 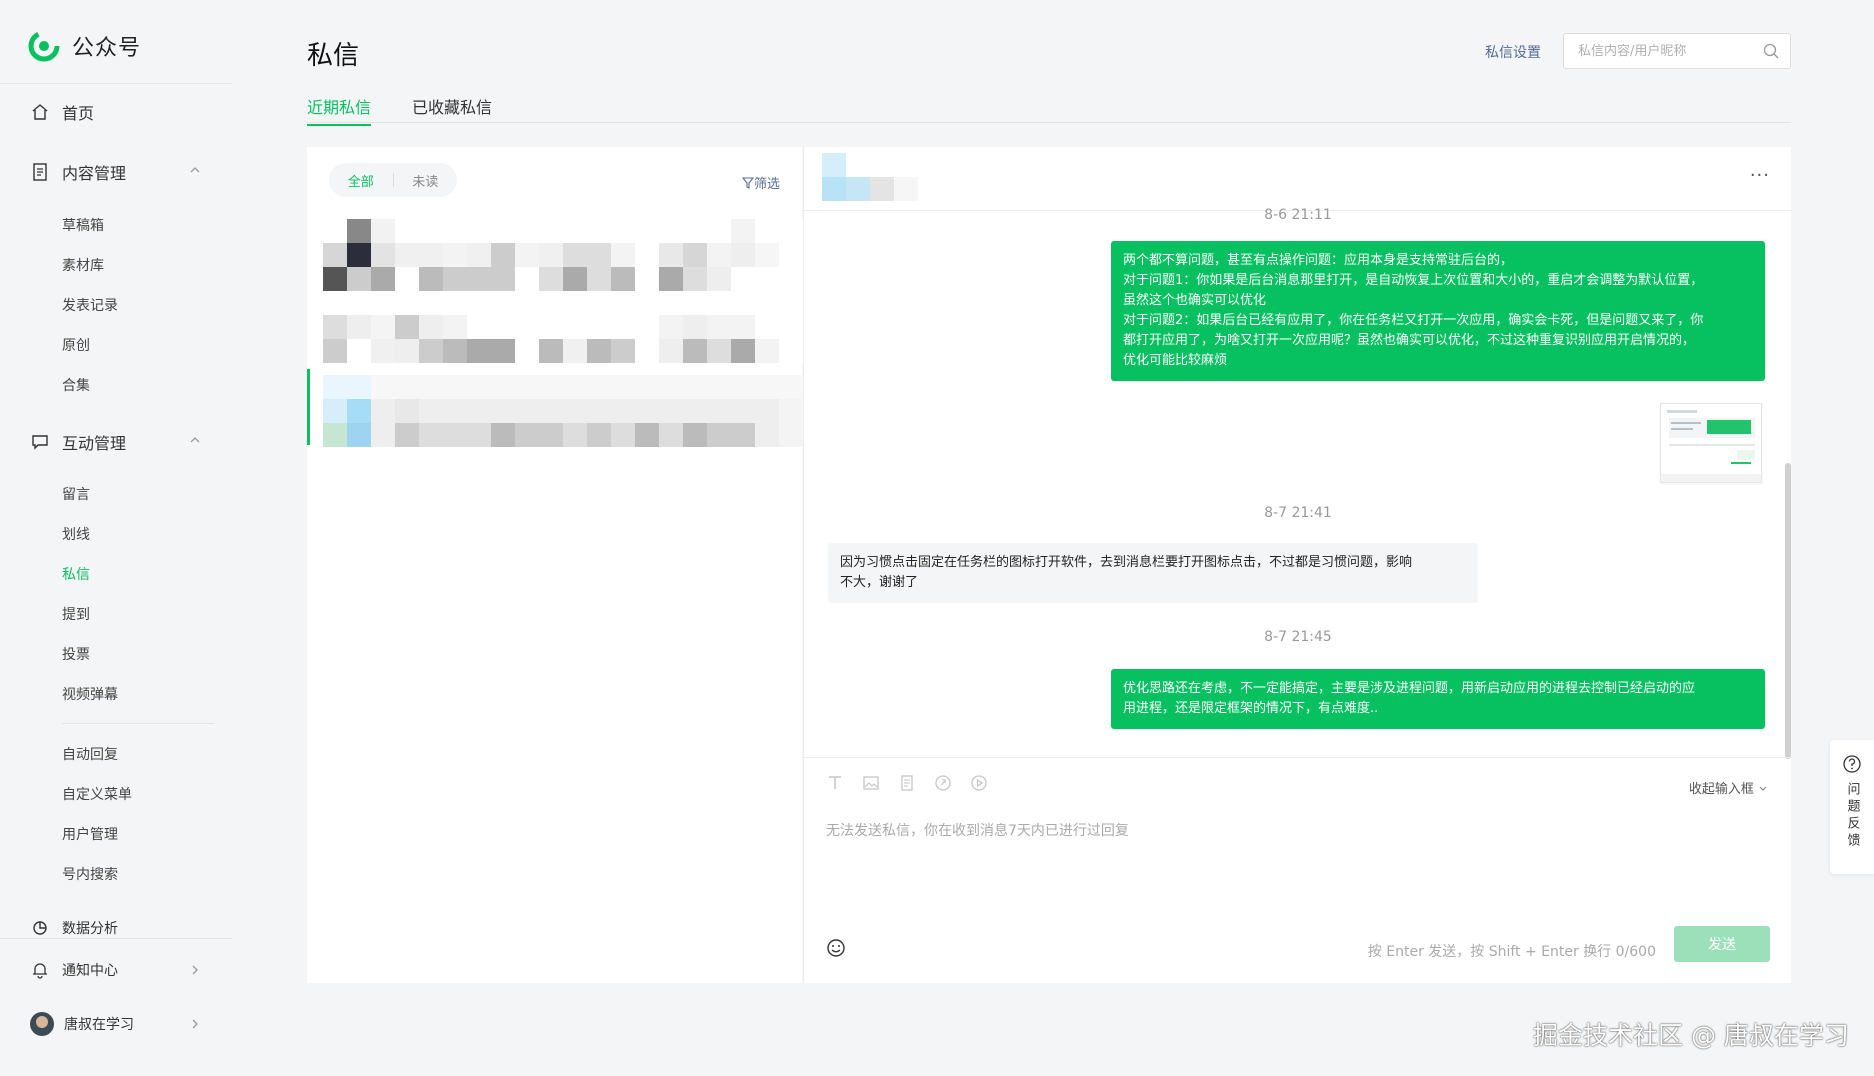 What do you see at coordinates (1195, 300) in the screenshot?
I see `message-line: 虽然这个也确实可以优化` at bounding box center [1195, 300].